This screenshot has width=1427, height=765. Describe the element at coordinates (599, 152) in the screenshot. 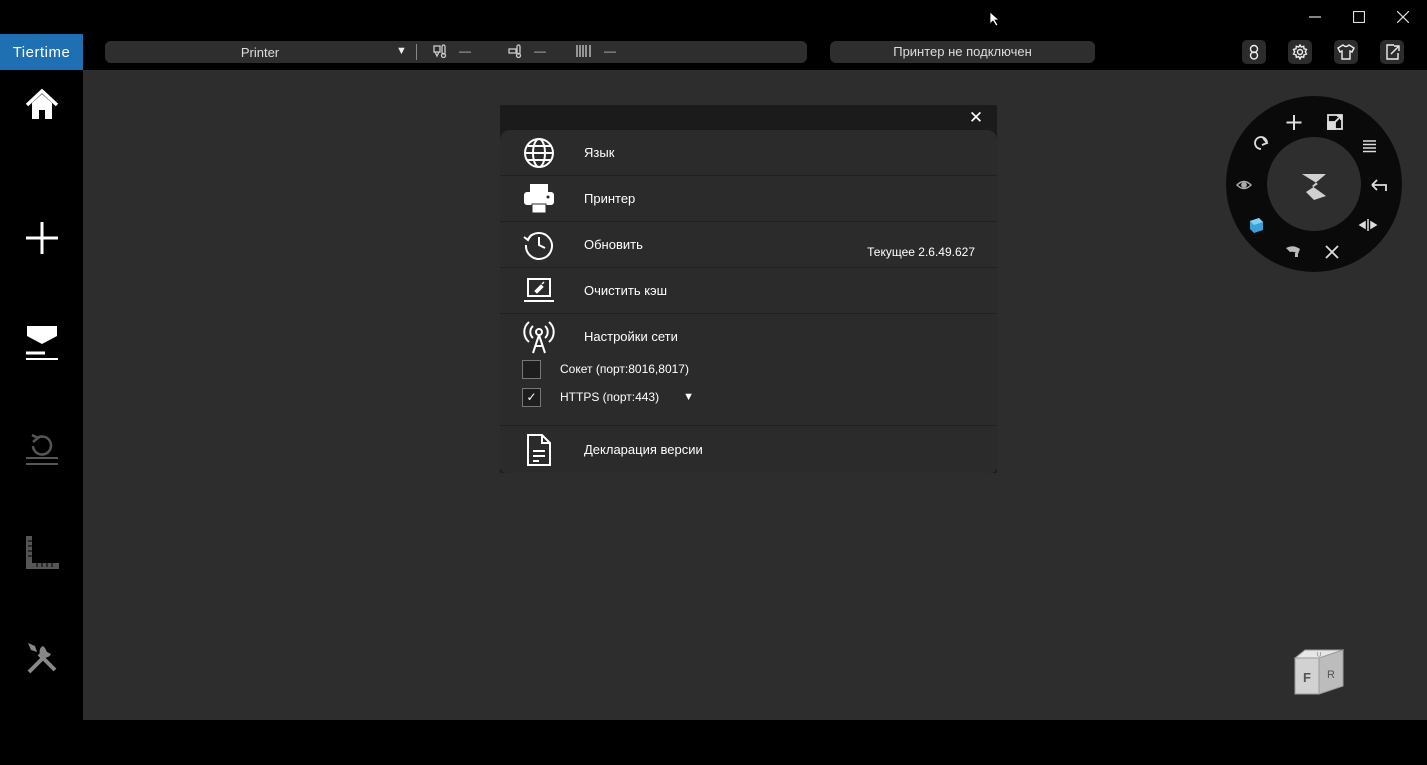

I see `setting-language-label: Язык` at that location.